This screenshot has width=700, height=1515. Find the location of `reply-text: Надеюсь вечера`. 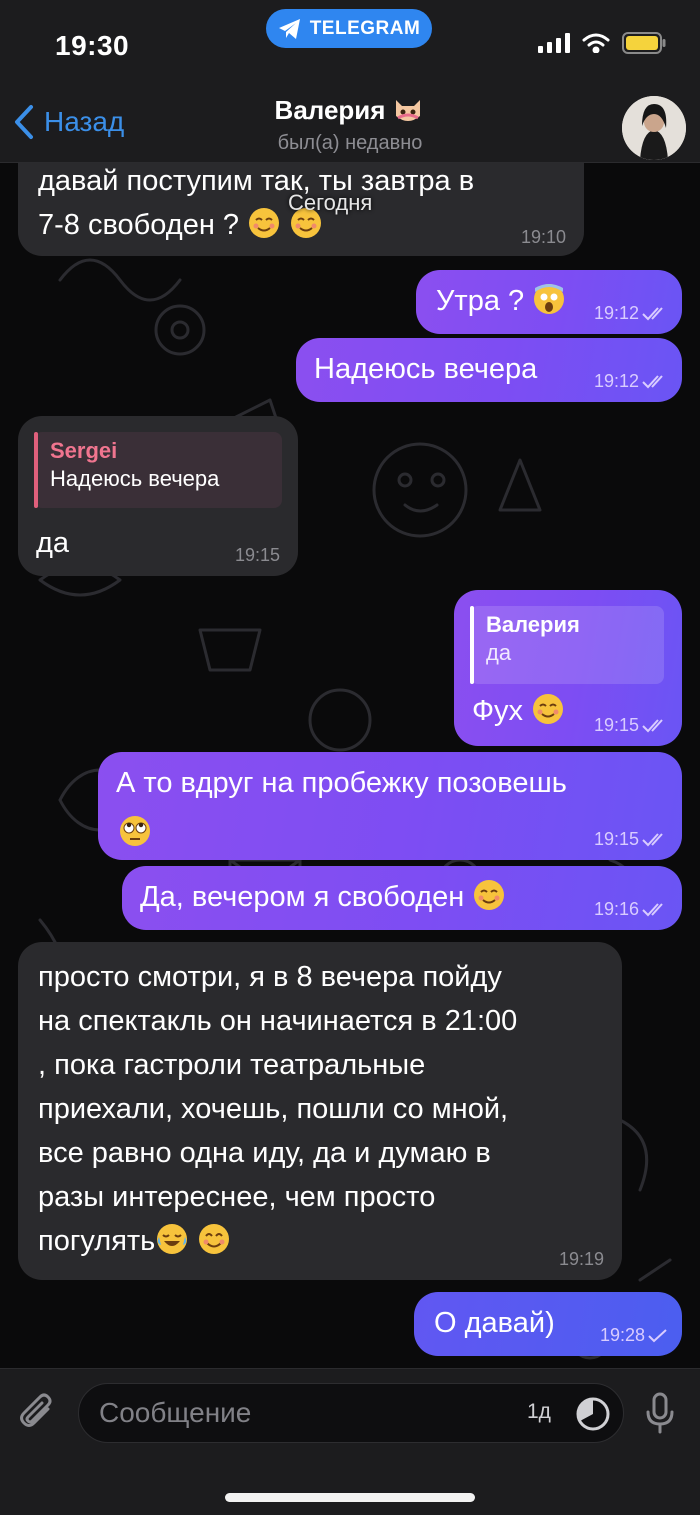

reply-text: Надеюсь вечера is located at coordinates (135, 478).